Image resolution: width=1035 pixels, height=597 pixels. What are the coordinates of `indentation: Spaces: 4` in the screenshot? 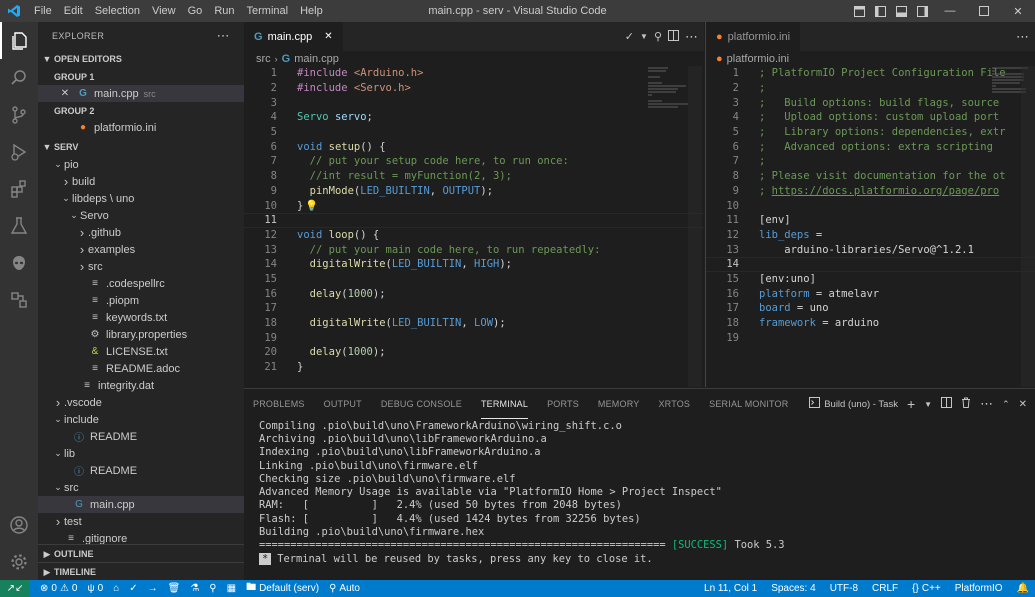 It's located at (793, 588).